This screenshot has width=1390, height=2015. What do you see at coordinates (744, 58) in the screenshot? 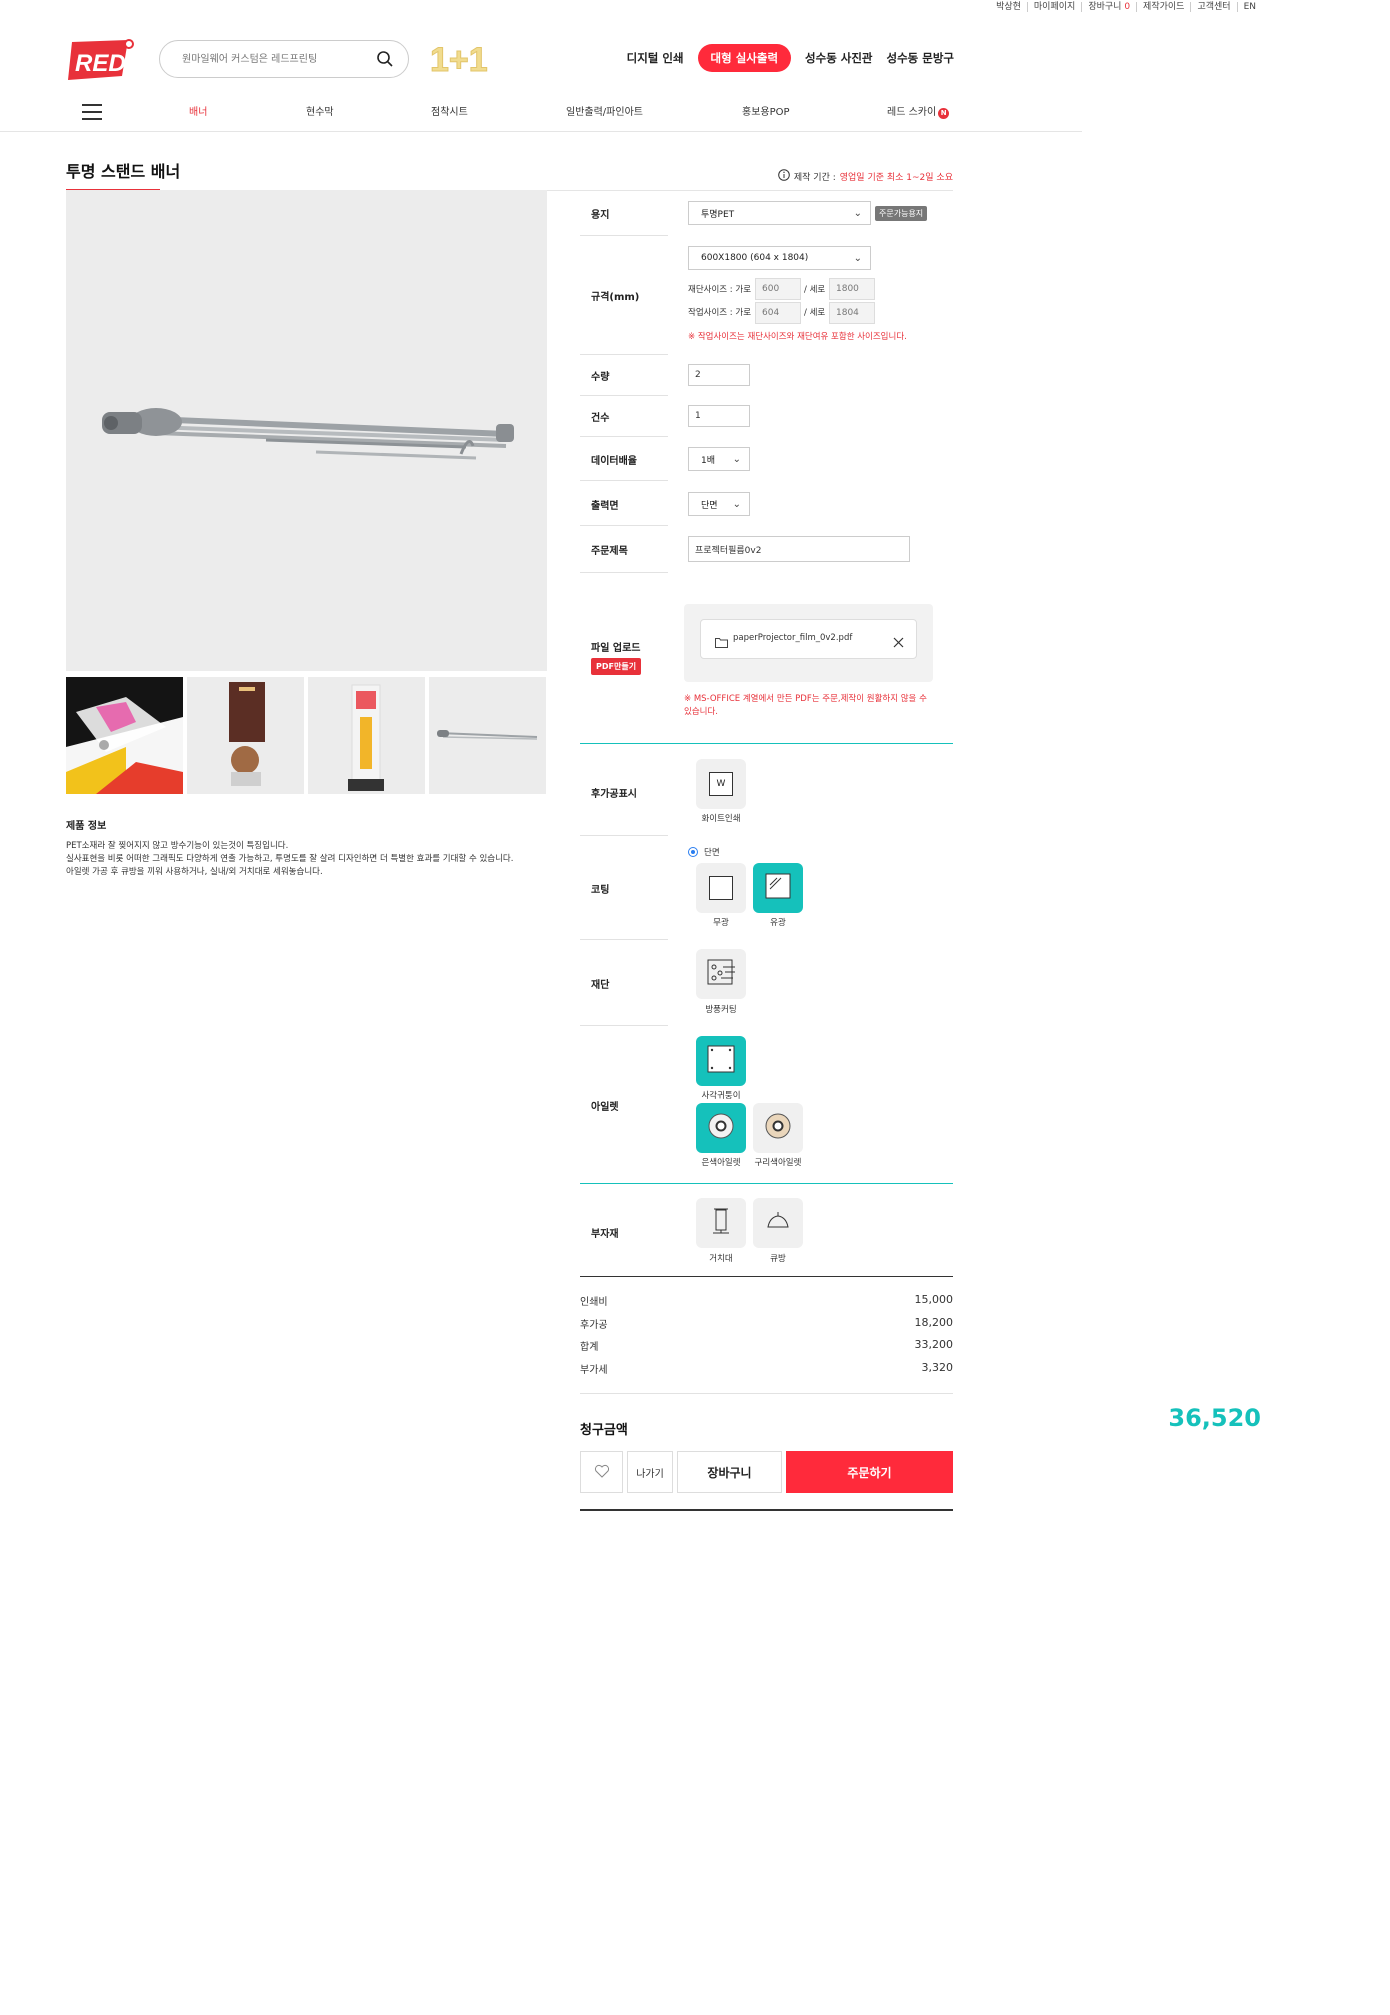
I see `nav-large-format: 대형 실사출력` at bounding box center [744, 58].